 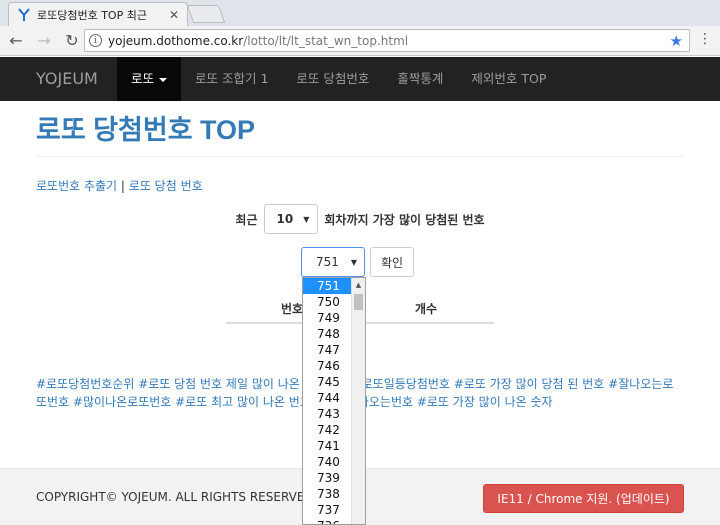 I want to click on dropdown-option: 748, so click(x=327, y=334).